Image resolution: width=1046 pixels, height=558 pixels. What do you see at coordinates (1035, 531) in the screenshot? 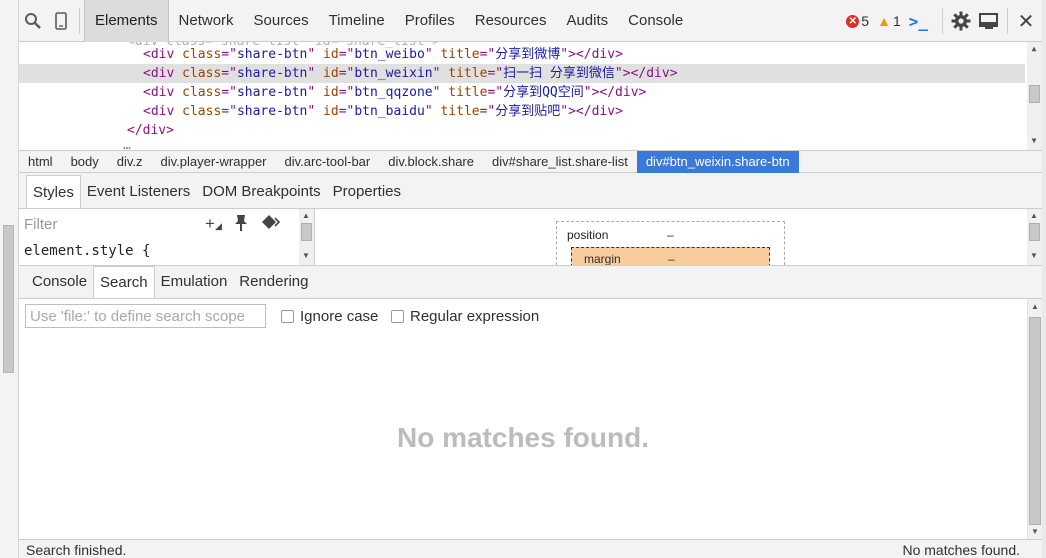
I see `drawer-scroll-down: ▼` at bounding box center [1035, 531].